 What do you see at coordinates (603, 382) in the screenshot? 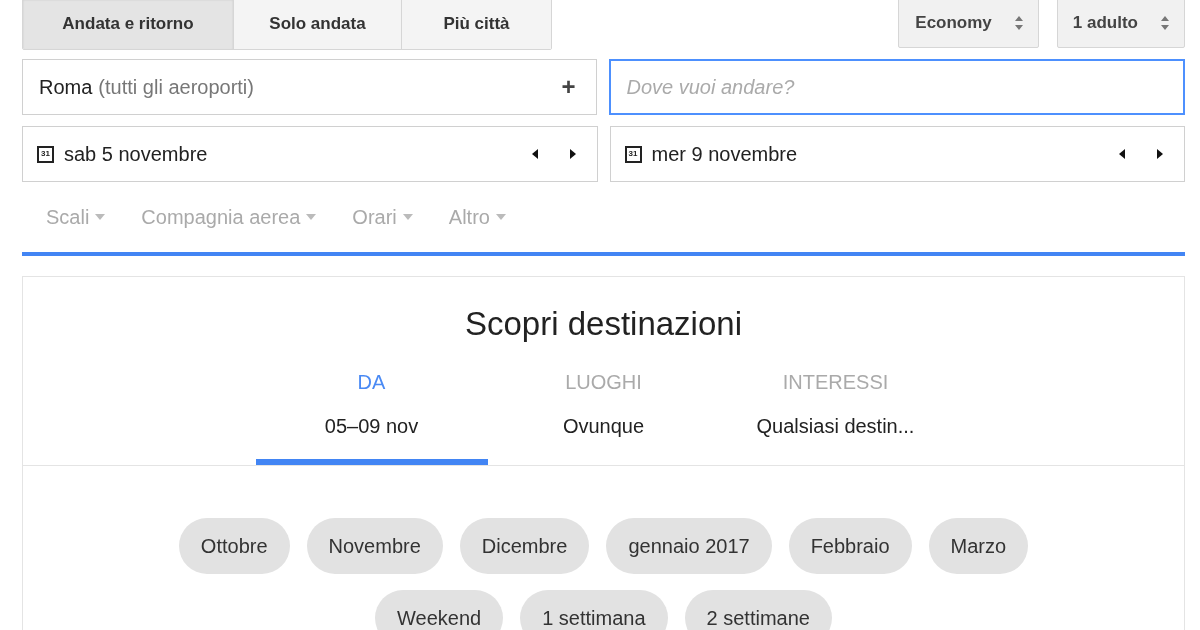
I see `tab-label: LUOGHI` at bounding box center [603, 382].